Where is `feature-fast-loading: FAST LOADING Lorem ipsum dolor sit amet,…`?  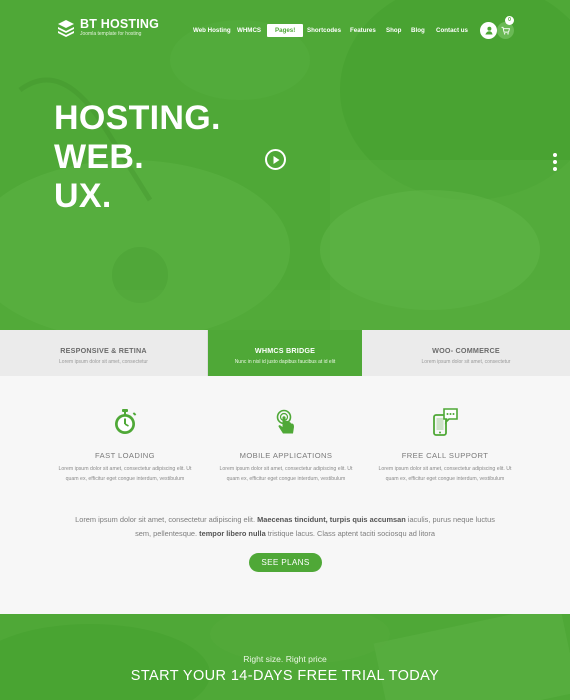
feature-fast-loading: FAST LOADING Lorem ipsum dolor sit amet,… is located at coordinates (125, 446).